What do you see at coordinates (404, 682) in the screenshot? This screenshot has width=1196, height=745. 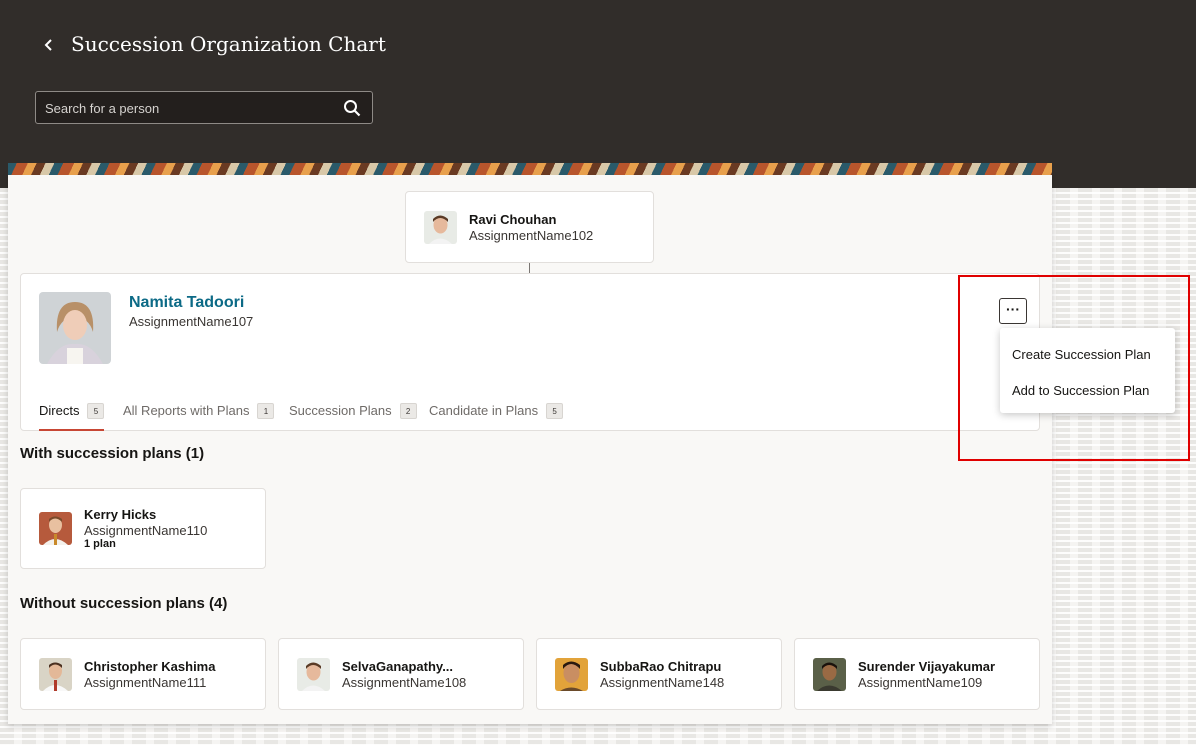 I see `person-assignment: AssignmentName108` at bounding box center [404, 682].